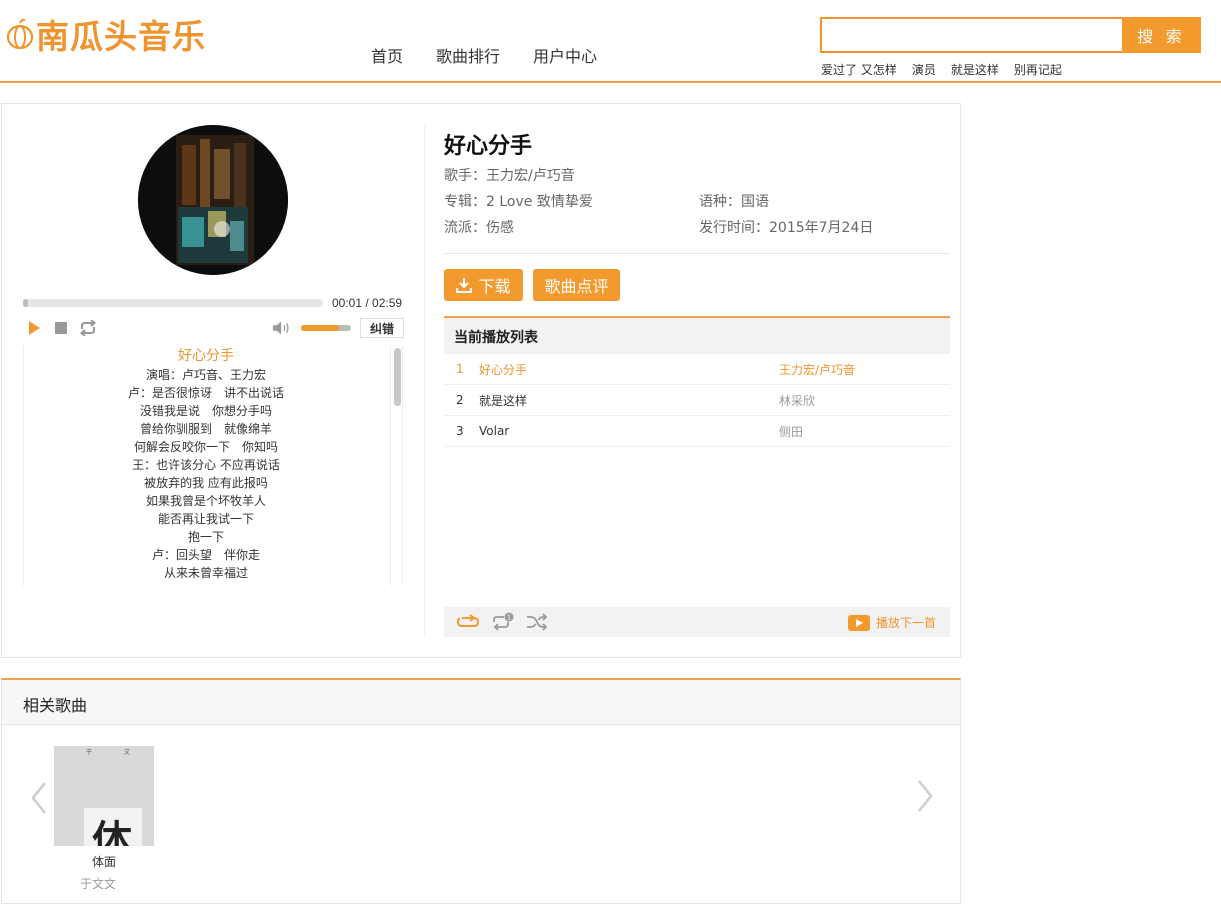 The image size is (1221, 909). Describe the element at coordinates (817, 369) in the screenshot. I see `playlist-artist: 王力宏/卢巧音` at that location.